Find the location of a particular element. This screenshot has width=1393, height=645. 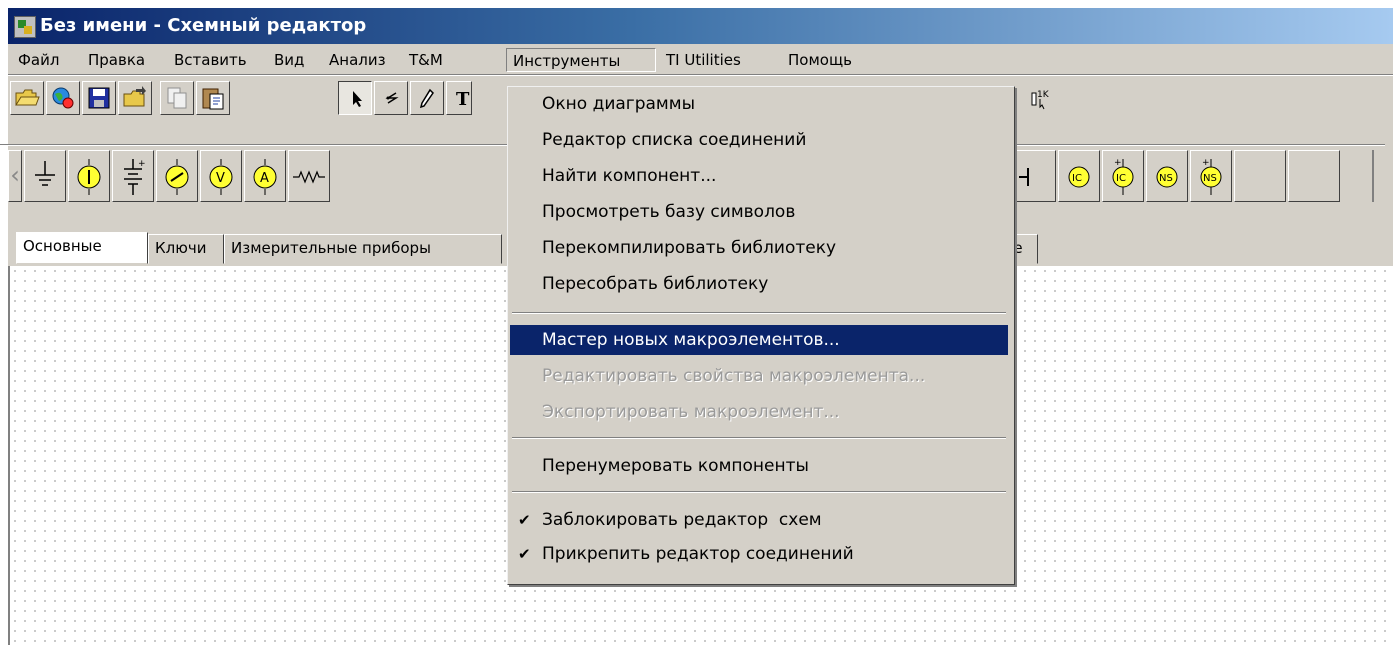

resistor-icon is located at coordinates (309, 177).